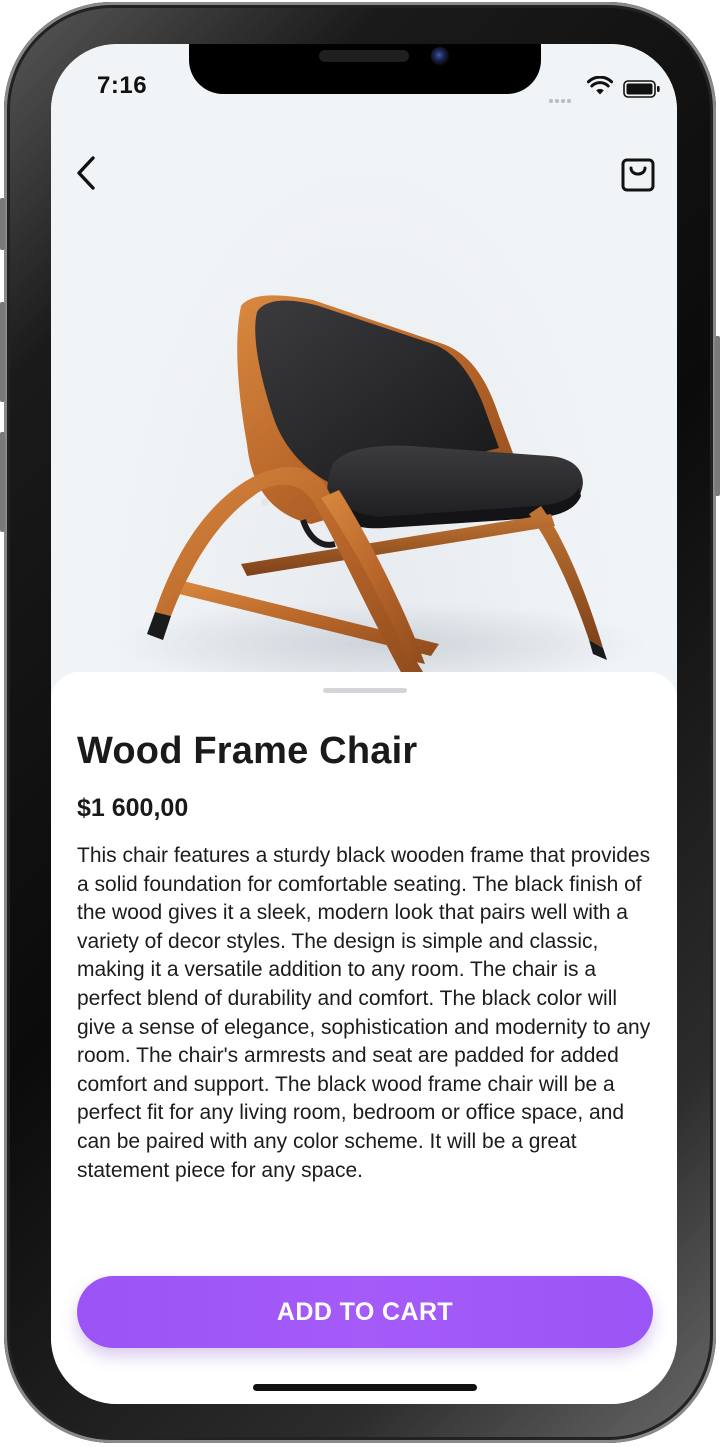 The image size is (720, 1447). I want to click on shopping-bag-icon, so click(638, 175).